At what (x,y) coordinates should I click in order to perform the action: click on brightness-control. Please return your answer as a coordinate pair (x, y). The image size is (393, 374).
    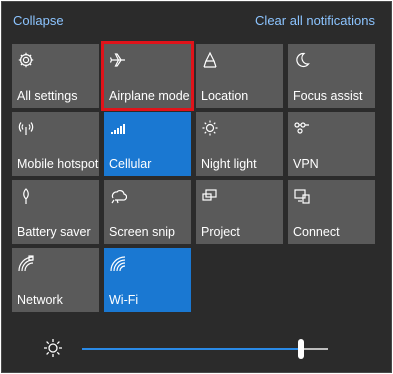
    Looking at the image, I should click on (197, 349).